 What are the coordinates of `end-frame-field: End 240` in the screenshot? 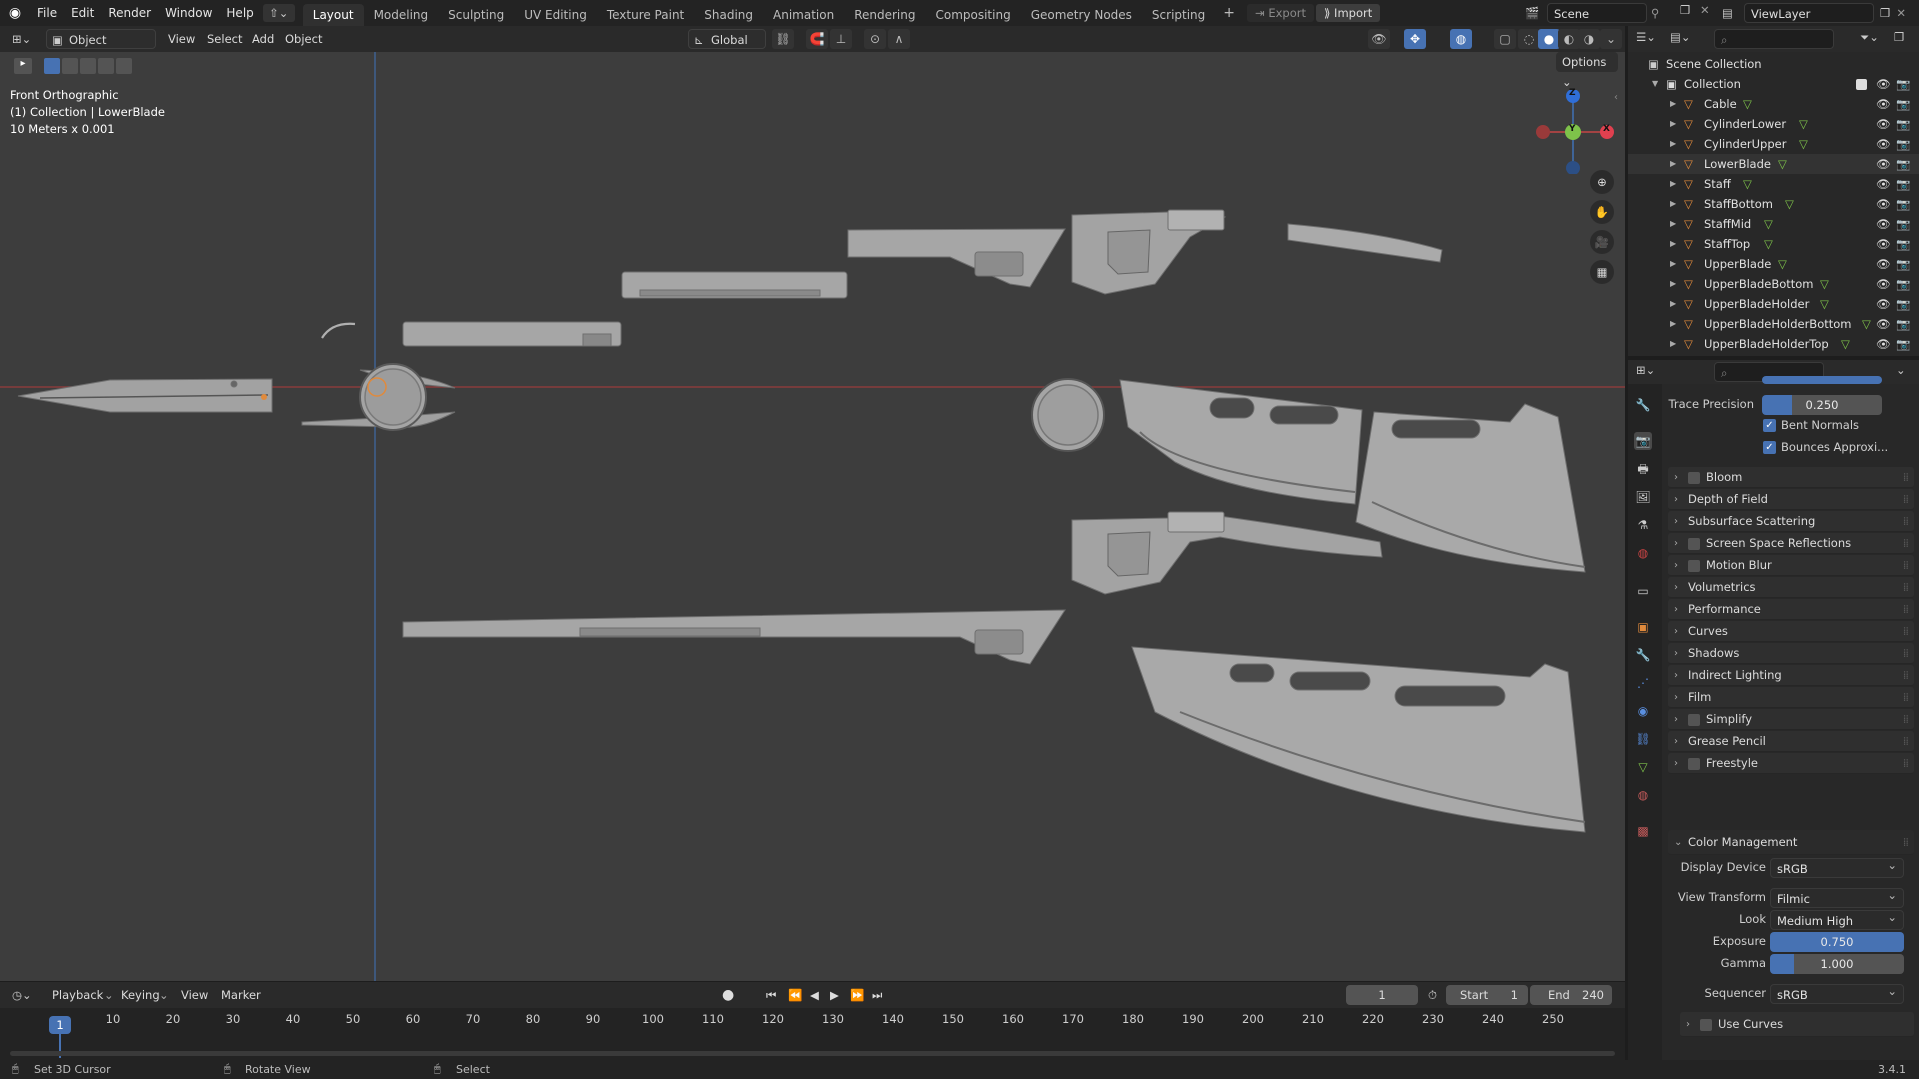 It's located at (1571, 995).